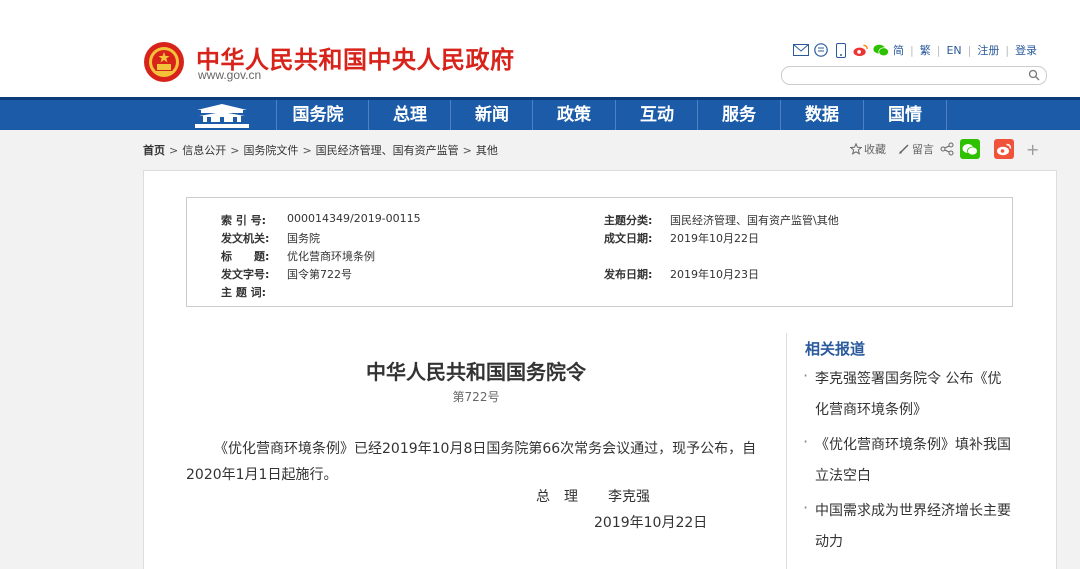 Image resolution: width=1080 pixels, height=569 pixels. I want to click on meta-index-no: 000014349/2019-00115, so click(354, 218).